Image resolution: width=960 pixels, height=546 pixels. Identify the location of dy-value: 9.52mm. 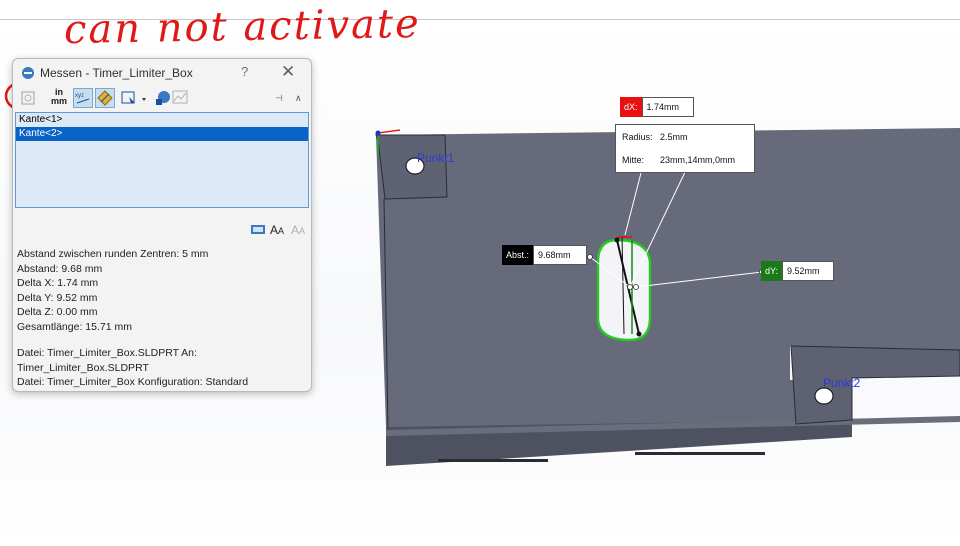
(808, 271).